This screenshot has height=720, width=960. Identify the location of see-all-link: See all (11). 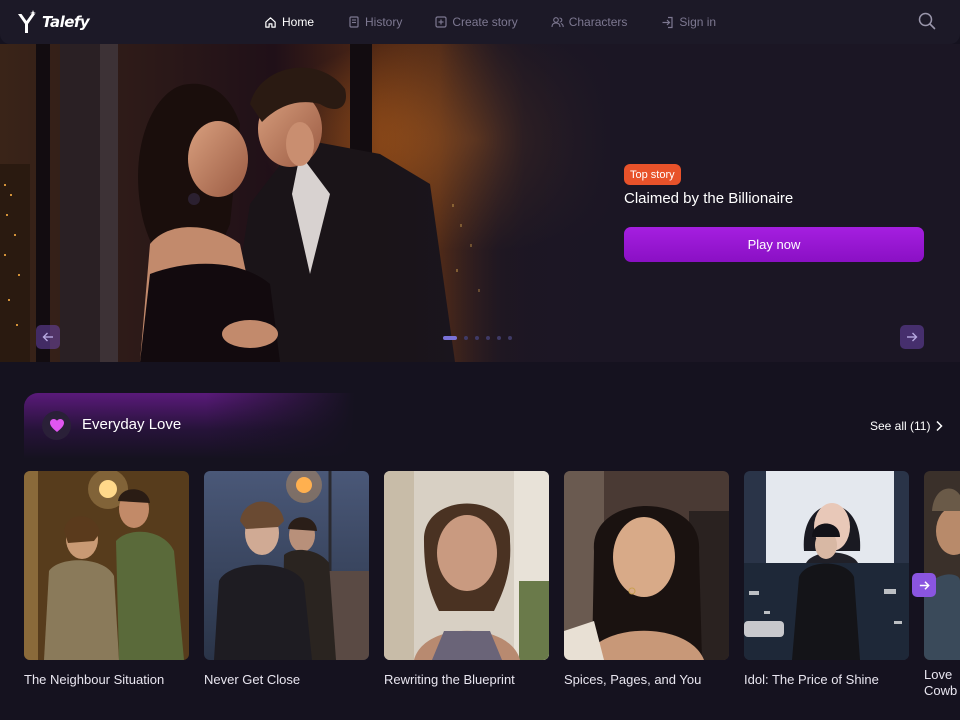
(907, 426).